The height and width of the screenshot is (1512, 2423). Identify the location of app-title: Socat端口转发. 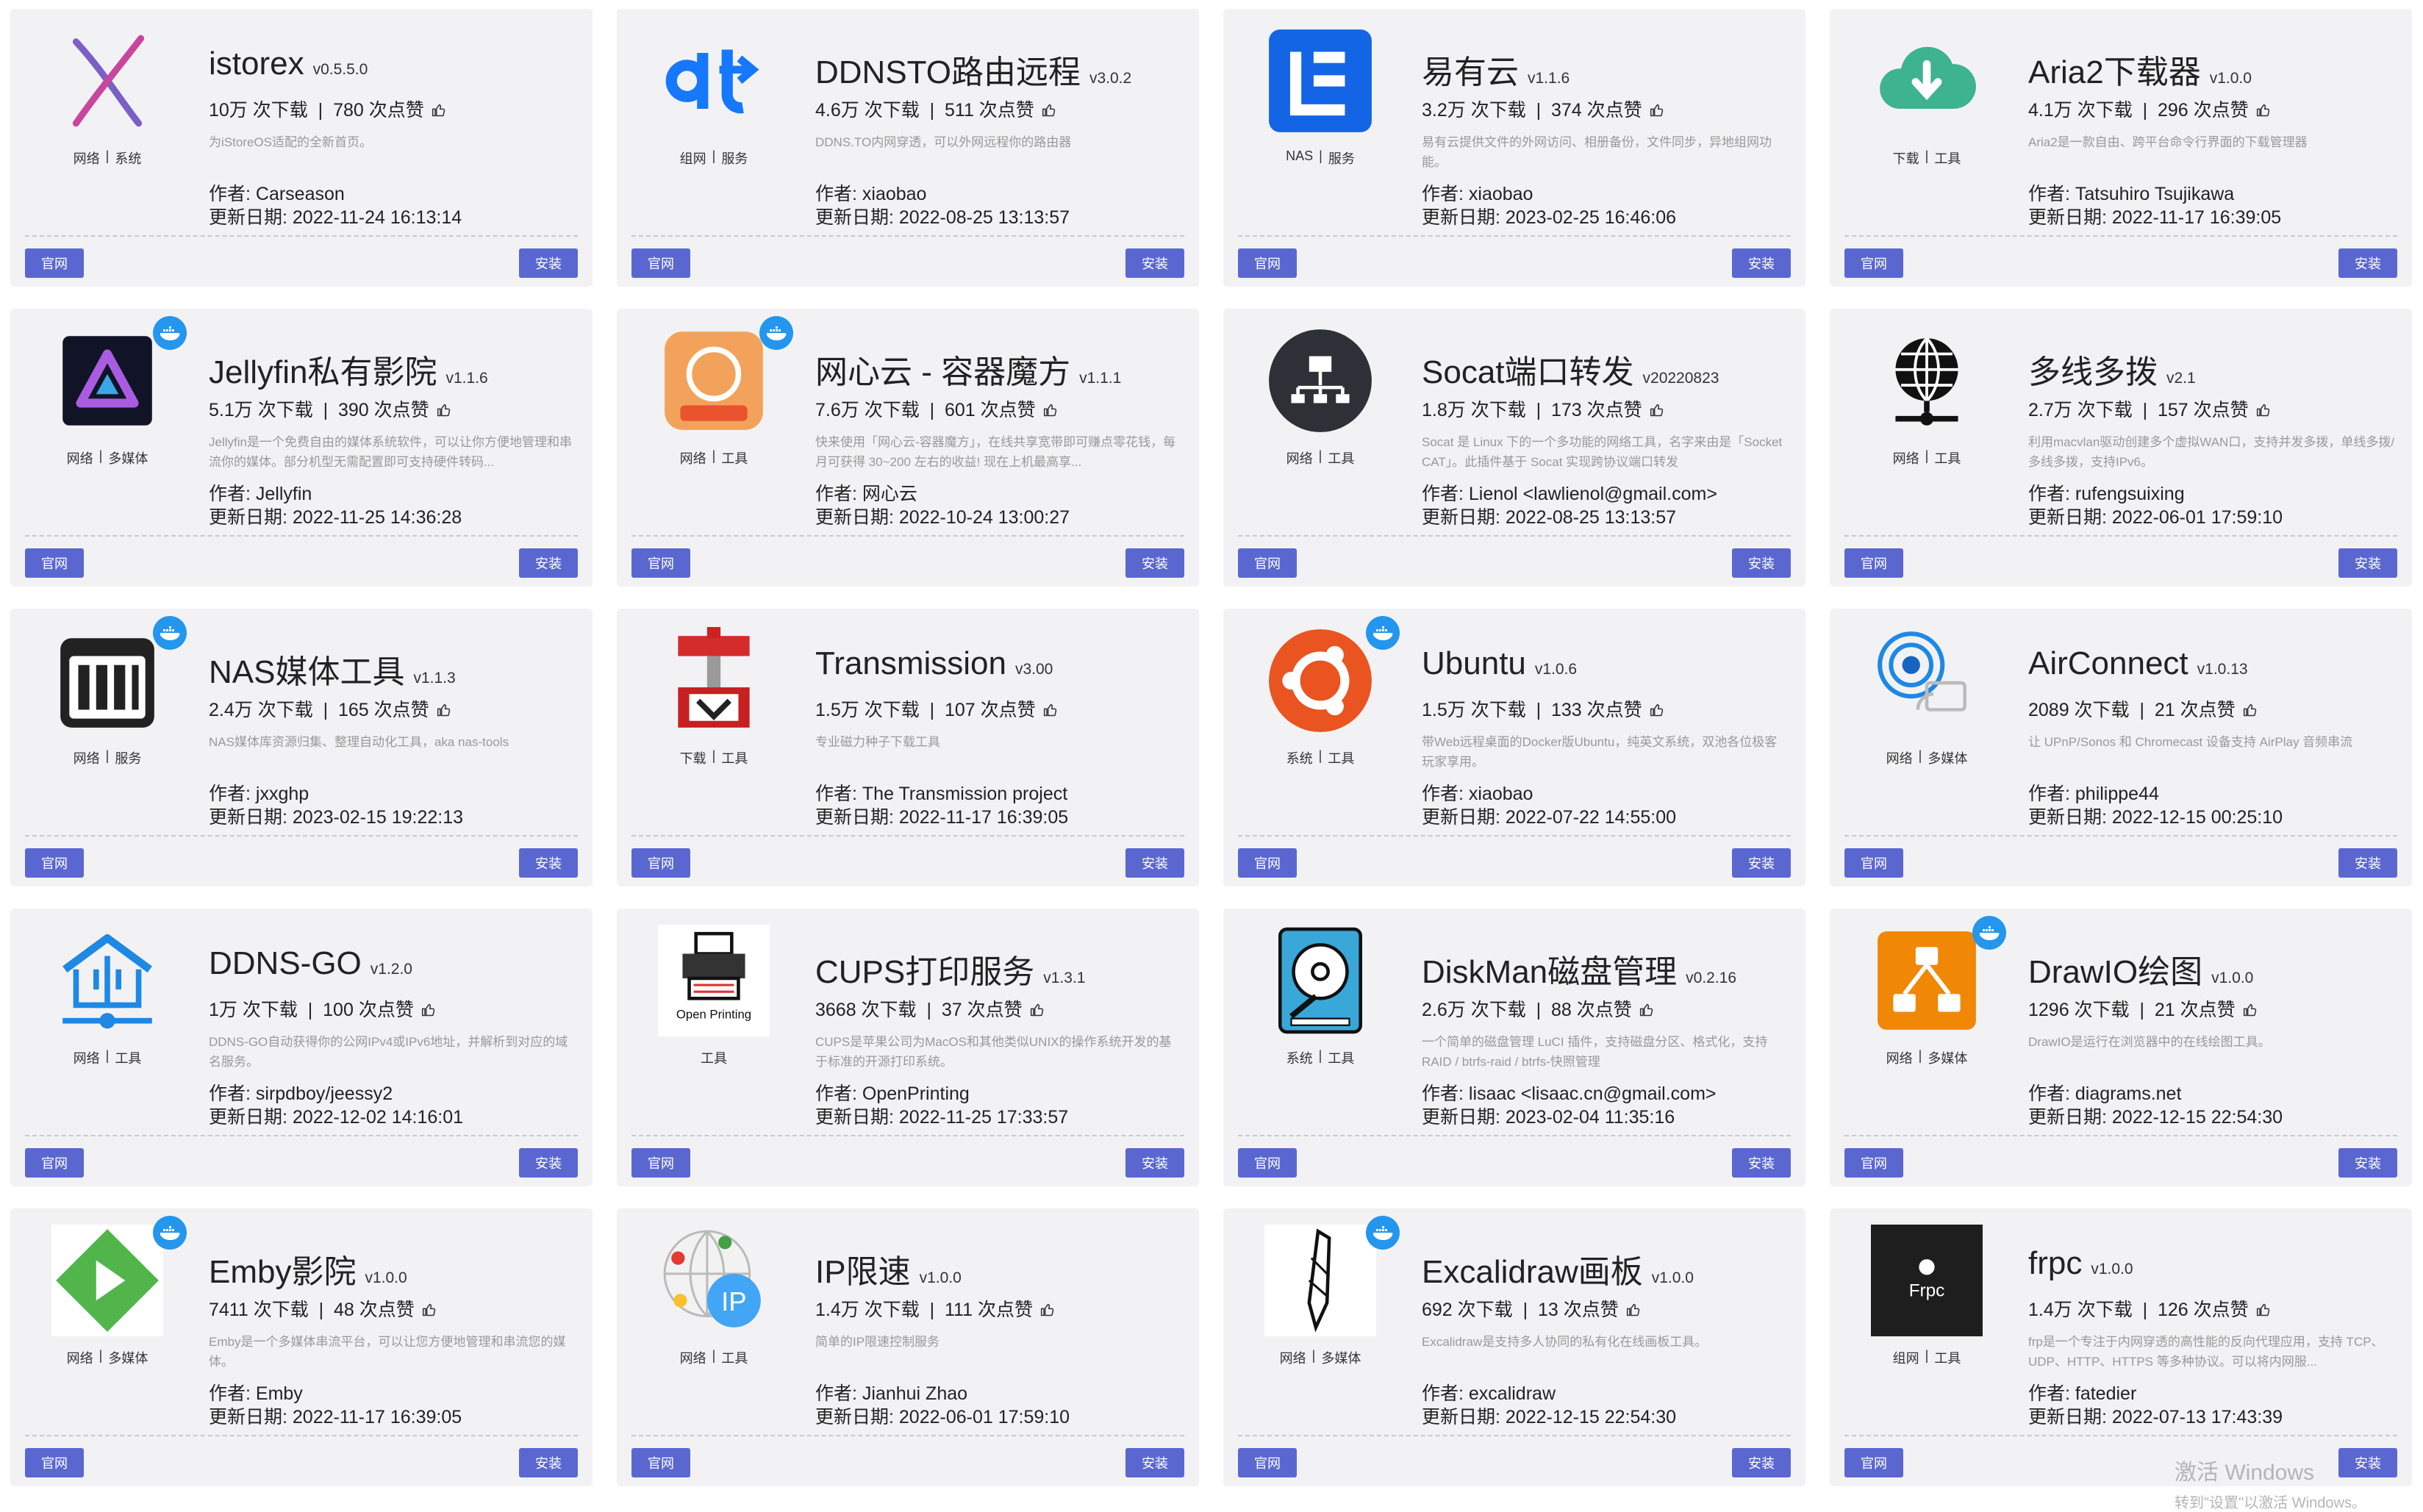
(1528, 372).